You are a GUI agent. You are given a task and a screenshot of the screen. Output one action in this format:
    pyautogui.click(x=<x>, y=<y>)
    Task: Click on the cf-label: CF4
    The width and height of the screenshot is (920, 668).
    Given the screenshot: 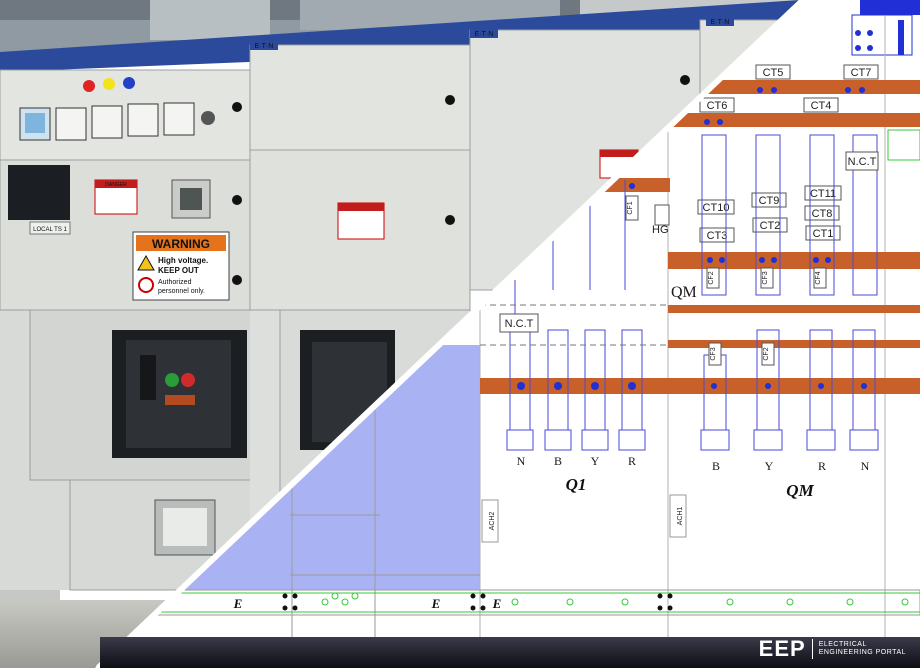 What is the action you would take?
    pyautogui.click(x=818, y=277)
    